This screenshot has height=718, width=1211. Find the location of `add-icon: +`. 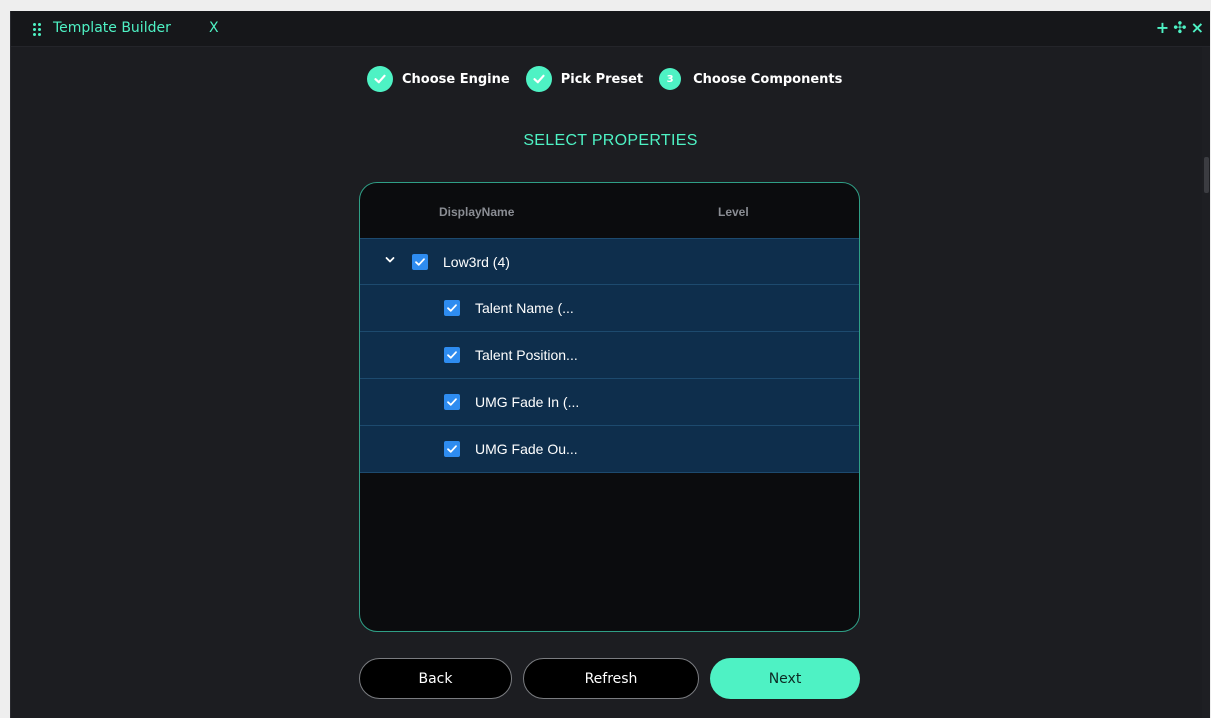

add-icon: + is located at coordinates (1162, 28).